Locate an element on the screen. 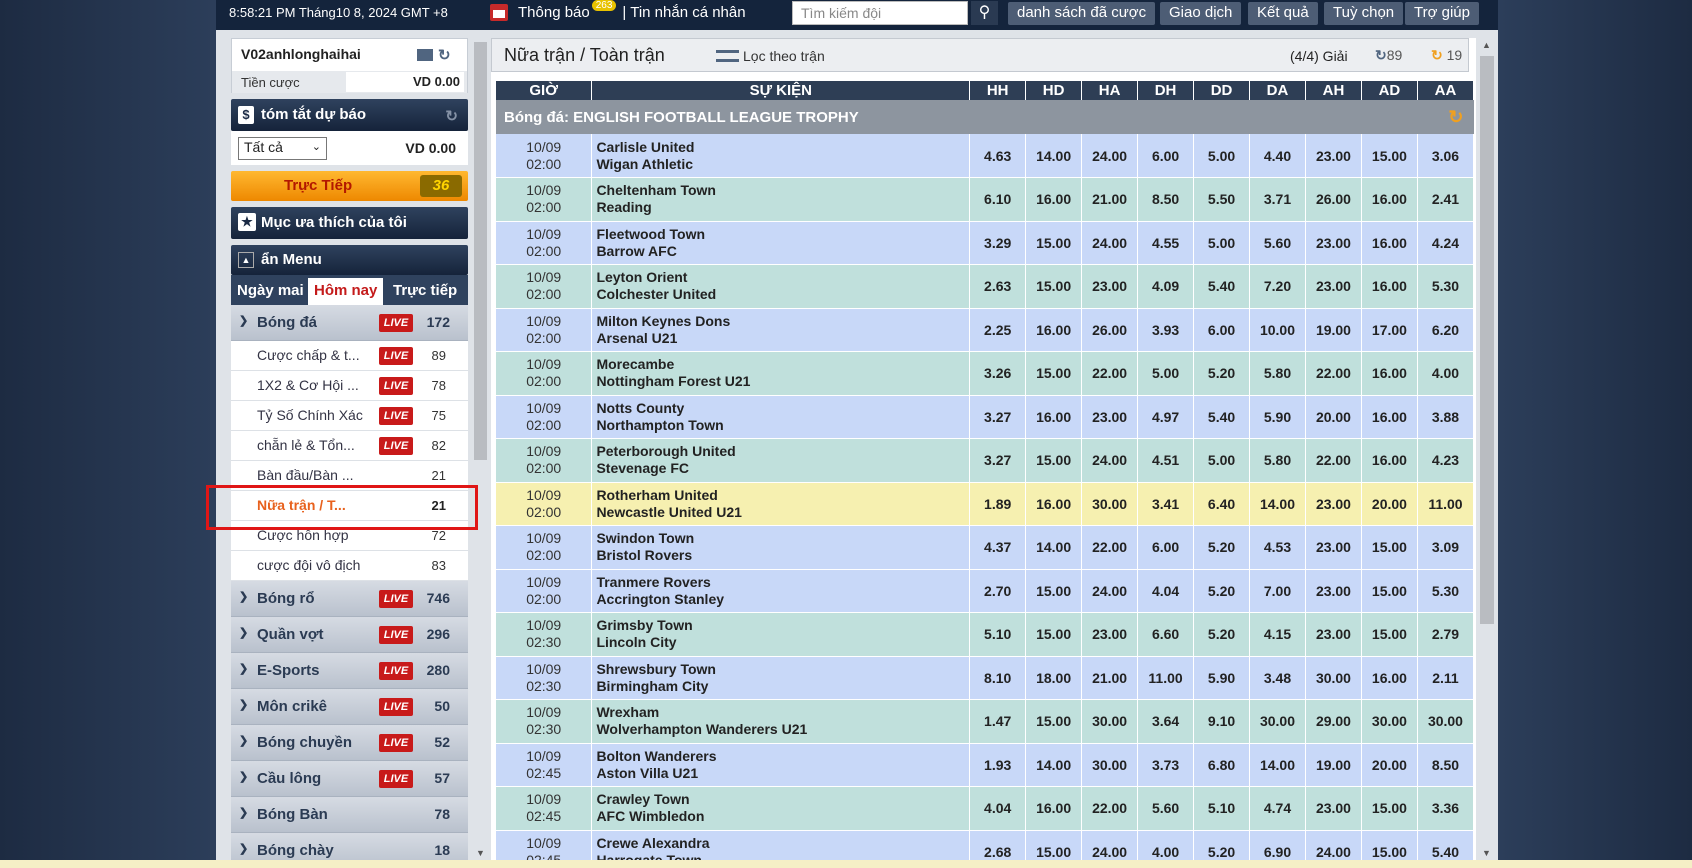 The height and width of the screenshot is (868, 1692). odds-cell: 3.64 is located at coordinates (1166, 721).